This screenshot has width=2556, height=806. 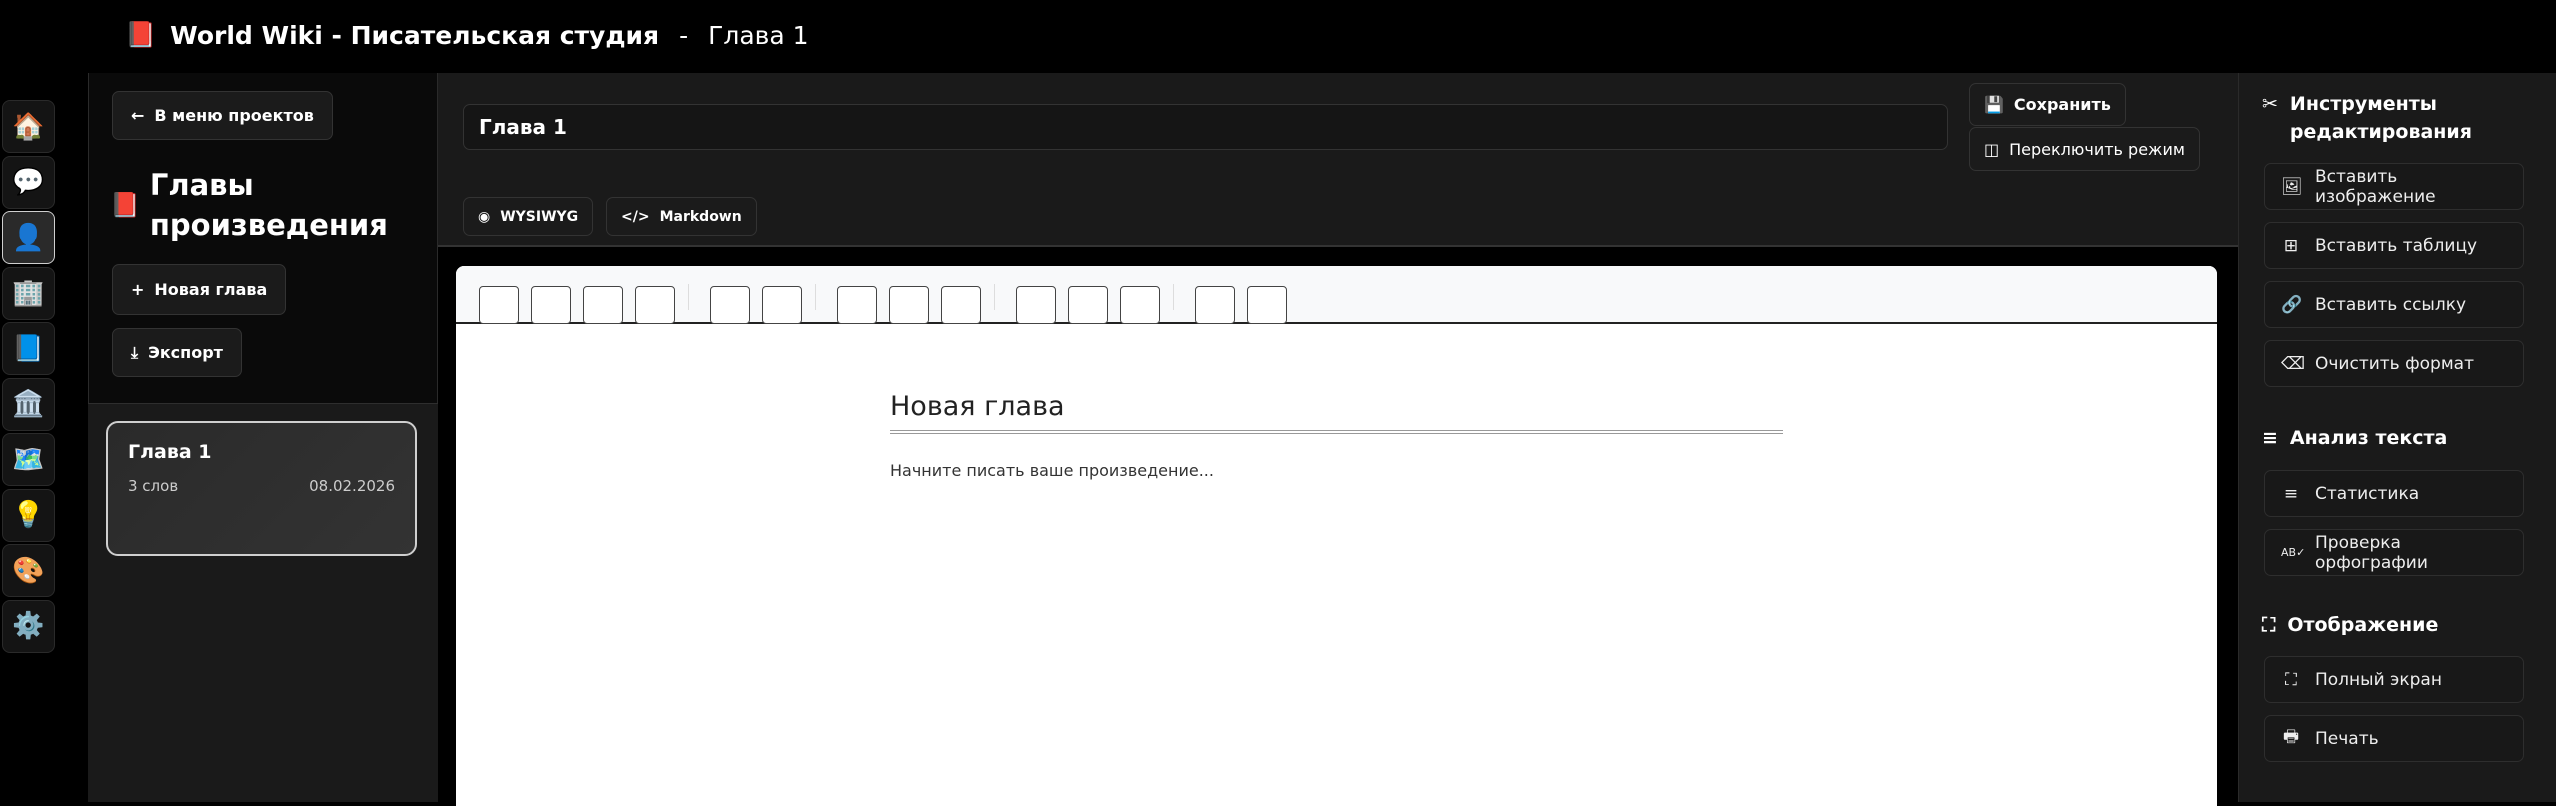 What do you see at coordinates (635, 216) in the screenshot?
I see `code-icon: </>` at bounding box center [635, 216].